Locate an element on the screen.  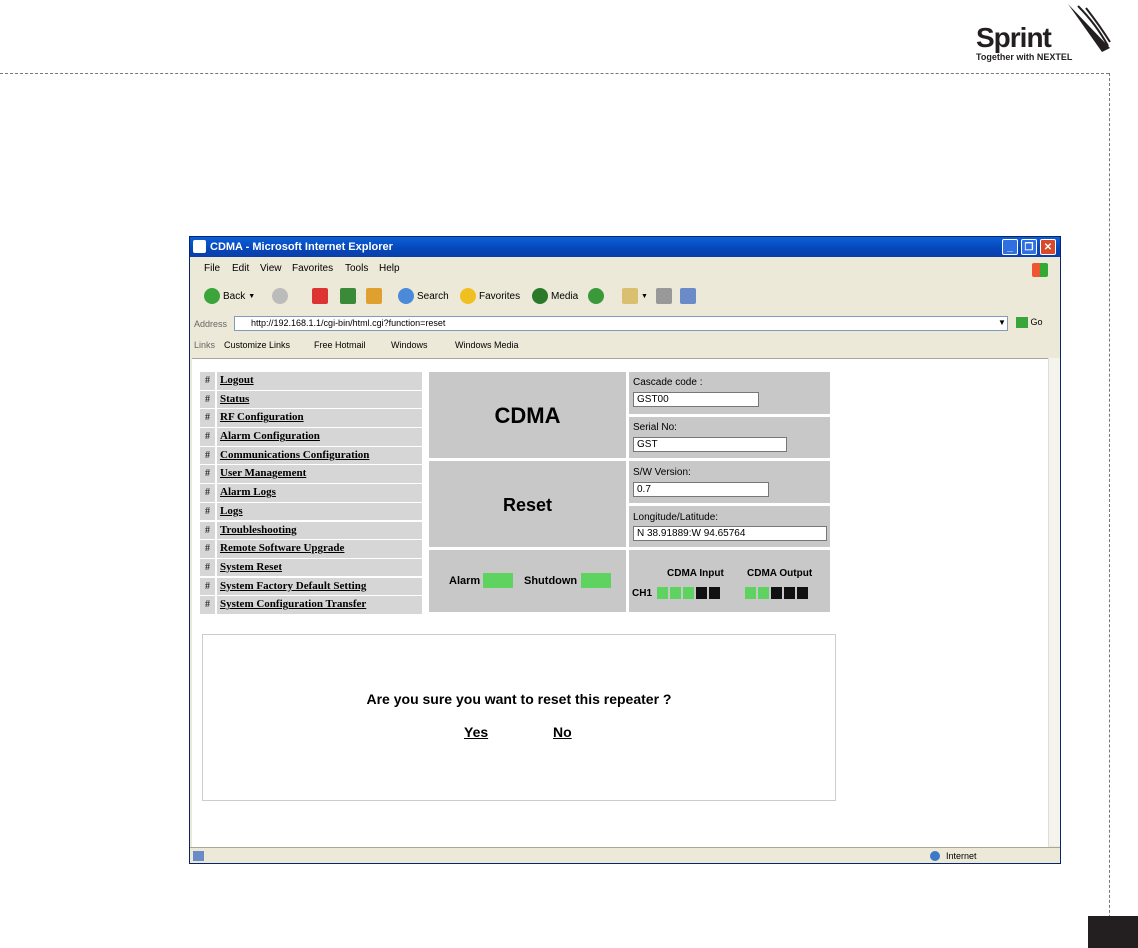
cascade-code-field: GST00 is located at coordinates (696, 399).